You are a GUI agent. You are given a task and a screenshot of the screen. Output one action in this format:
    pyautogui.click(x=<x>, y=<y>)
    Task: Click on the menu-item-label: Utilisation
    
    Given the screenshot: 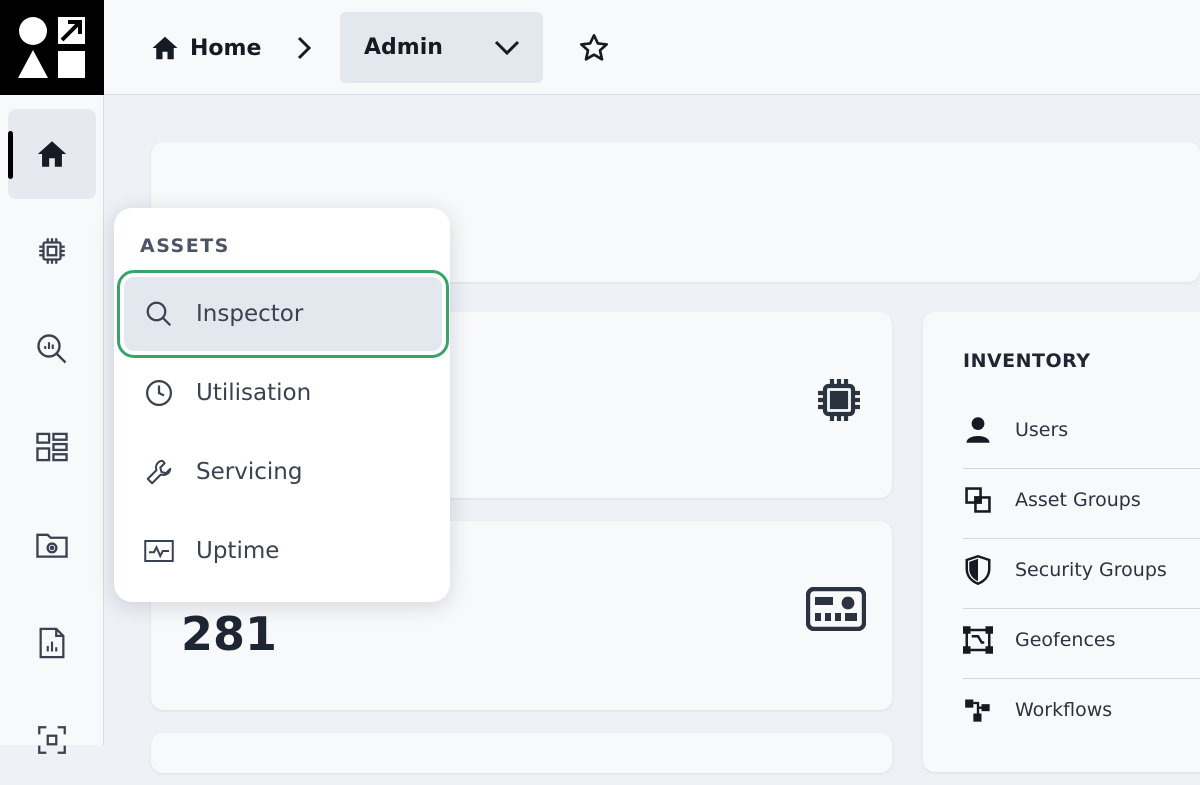 What is the action you would take?
    pyautogui.click(x=254, y=393)
    